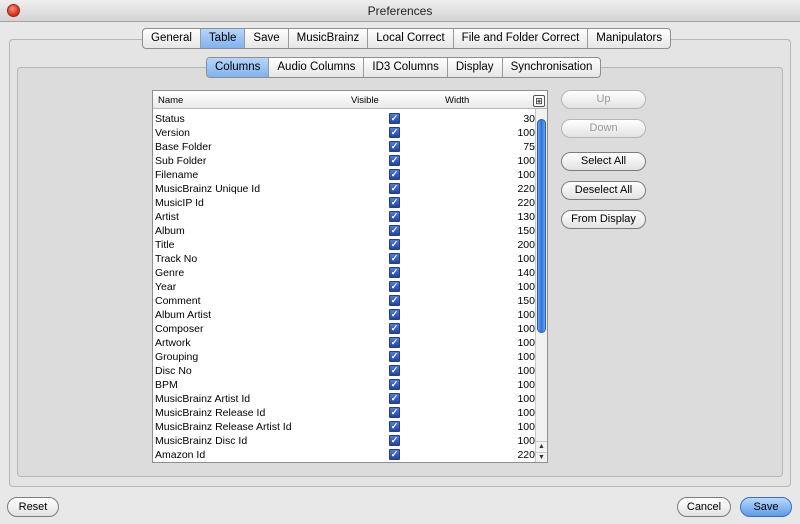 The height and width of the screenshot is (524, 800). What do you see at coordinates (411, 38) in the screenshot?
I see `tab-local-correct: Local Correct` at bounding box center [411, 38].